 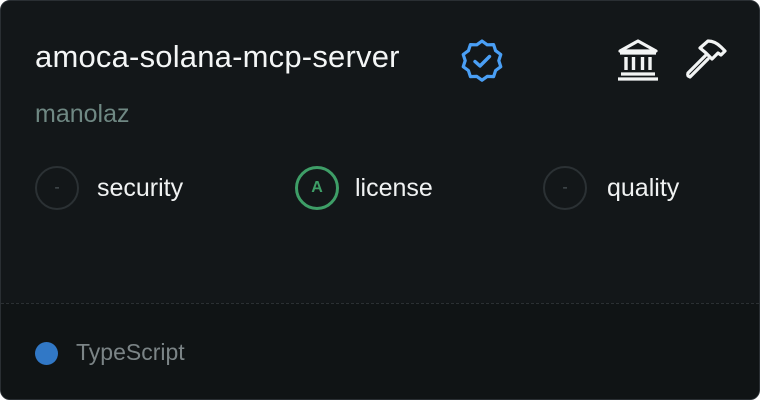 I want to click on security-label: security, so click(x=140, y=187).